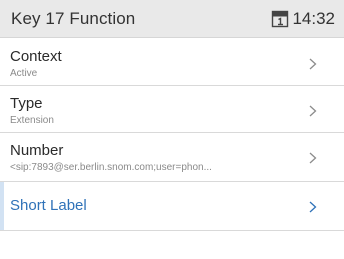 Image resolution: width=344 pixels, height=259 pixels. What do you see at coordinates (48, 205) in the screenshot?
I see `item-label: Short Label` at bounding box center [48, 205].